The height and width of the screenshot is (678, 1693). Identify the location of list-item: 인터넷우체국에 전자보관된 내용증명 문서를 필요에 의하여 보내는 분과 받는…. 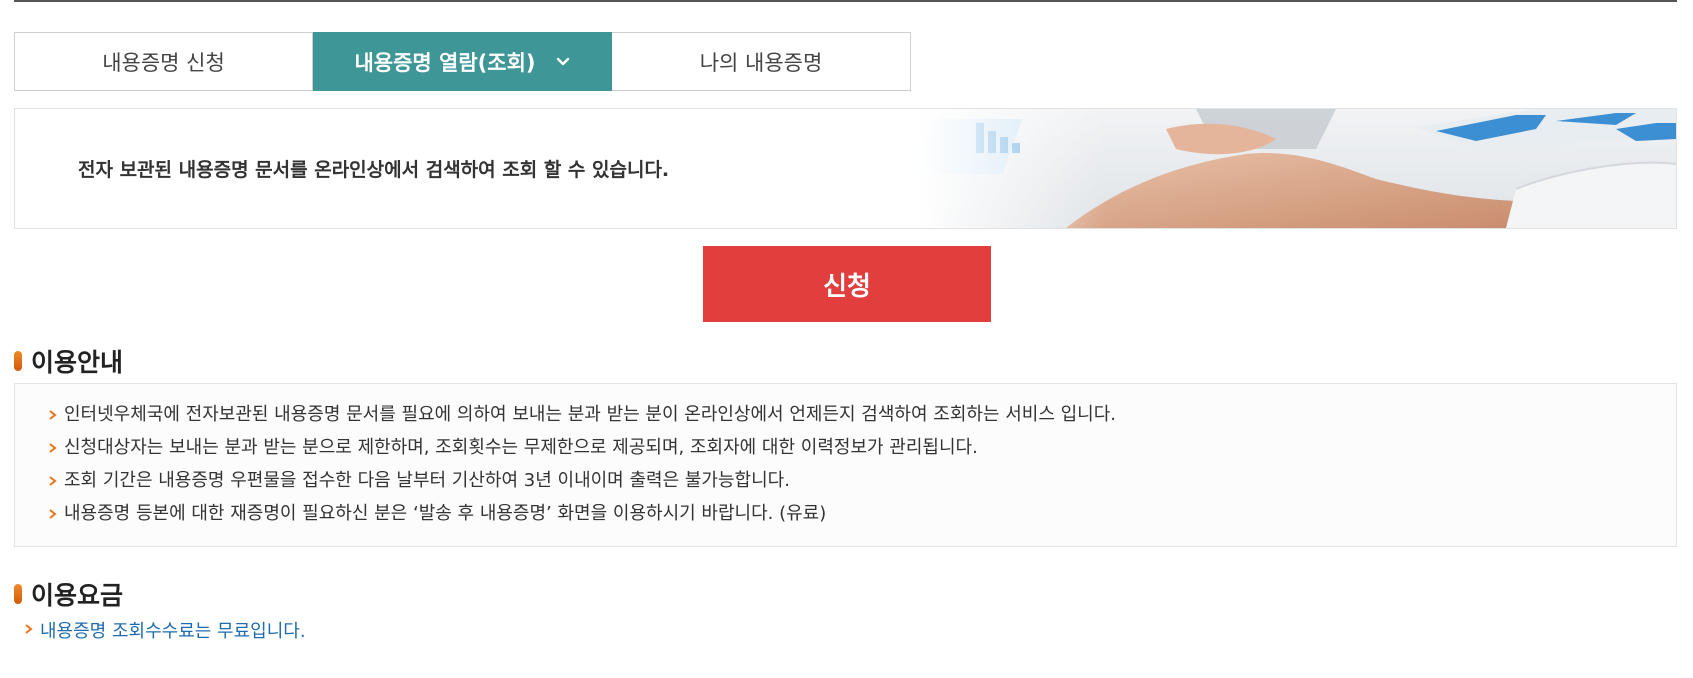
(862, 415).